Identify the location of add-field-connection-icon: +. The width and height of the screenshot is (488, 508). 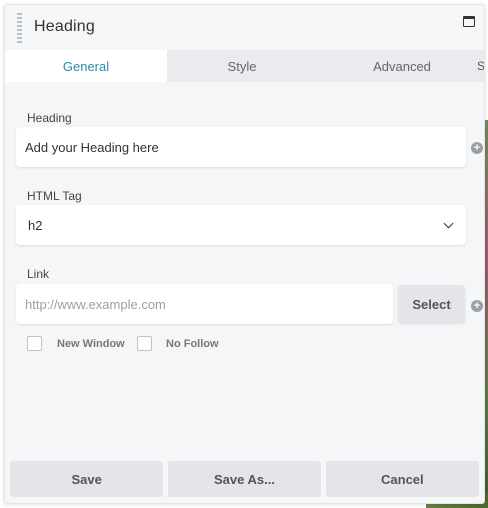
(477, 148).